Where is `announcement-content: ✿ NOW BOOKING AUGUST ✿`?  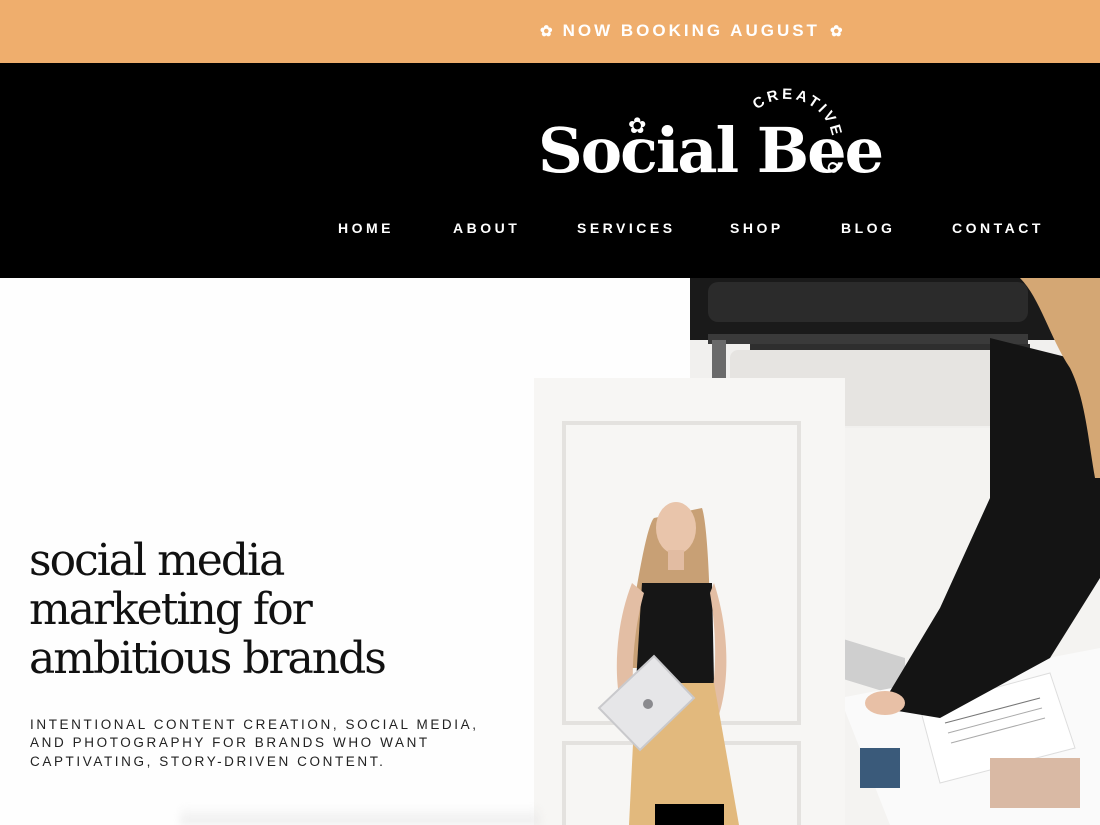 announcement-content: ✿ NOW BOOKING AUGUST ✿ is located at coordinates (691, 31).